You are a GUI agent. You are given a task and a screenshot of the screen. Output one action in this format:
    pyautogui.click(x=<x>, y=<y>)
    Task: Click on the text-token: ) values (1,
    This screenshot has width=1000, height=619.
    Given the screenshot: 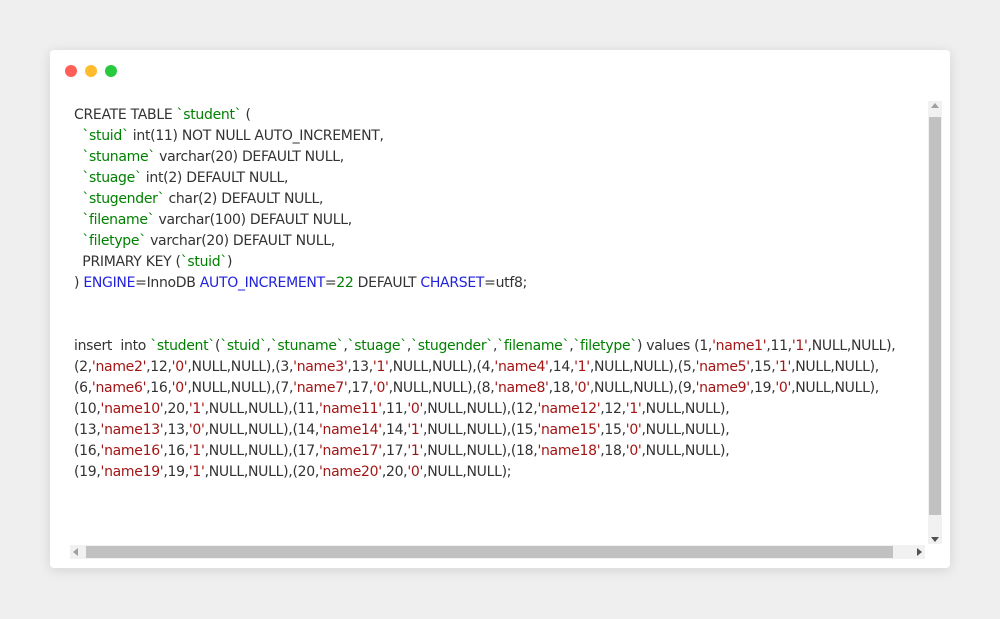 What is the action you would take?
    pyautogui.click(x=674, y=346)
    